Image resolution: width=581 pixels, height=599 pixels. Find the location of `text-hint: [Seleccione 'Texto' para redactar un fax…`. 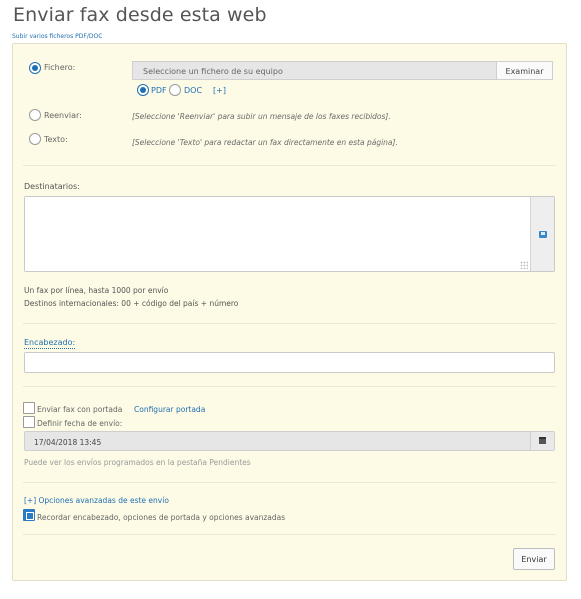

text-hint: [Seleccione 'Texto' para redactar un fax… is located at coordinates (265, 142).